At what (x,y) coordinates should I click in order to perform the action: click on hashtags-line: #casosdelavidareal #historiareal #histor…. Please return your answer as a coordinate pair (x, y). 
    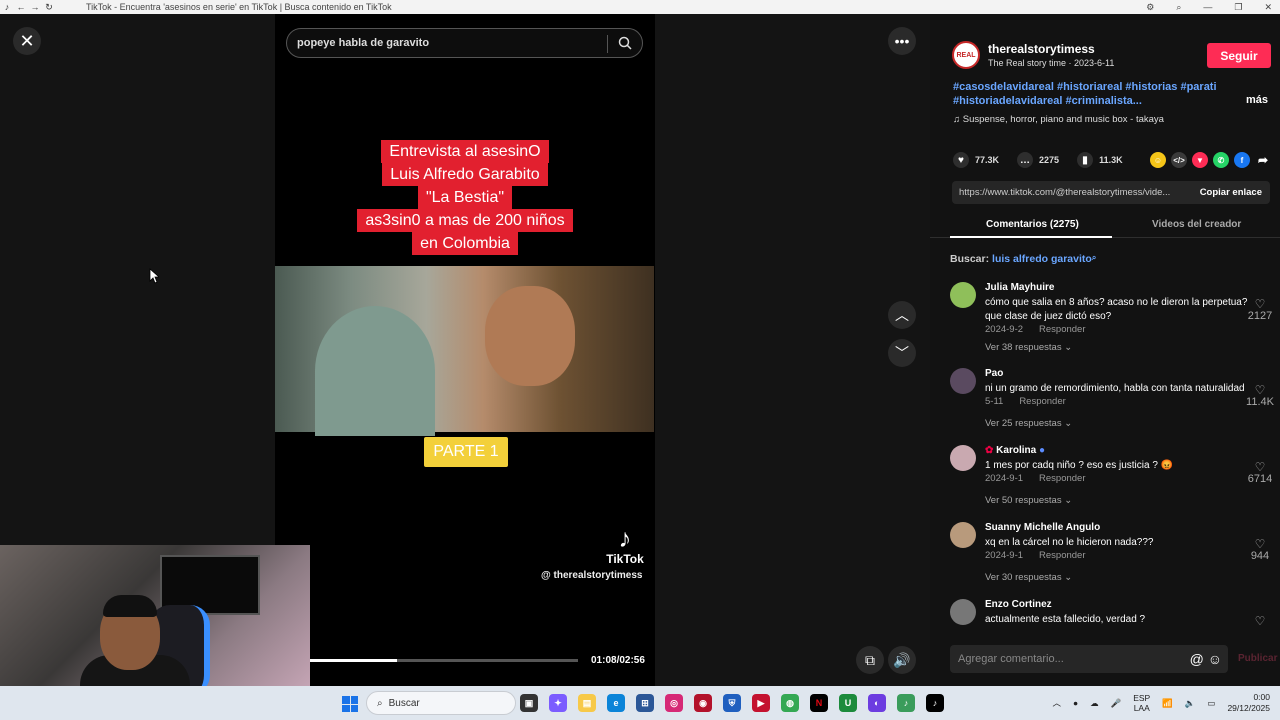
    Looking at the image, I should click on (1093, 87).